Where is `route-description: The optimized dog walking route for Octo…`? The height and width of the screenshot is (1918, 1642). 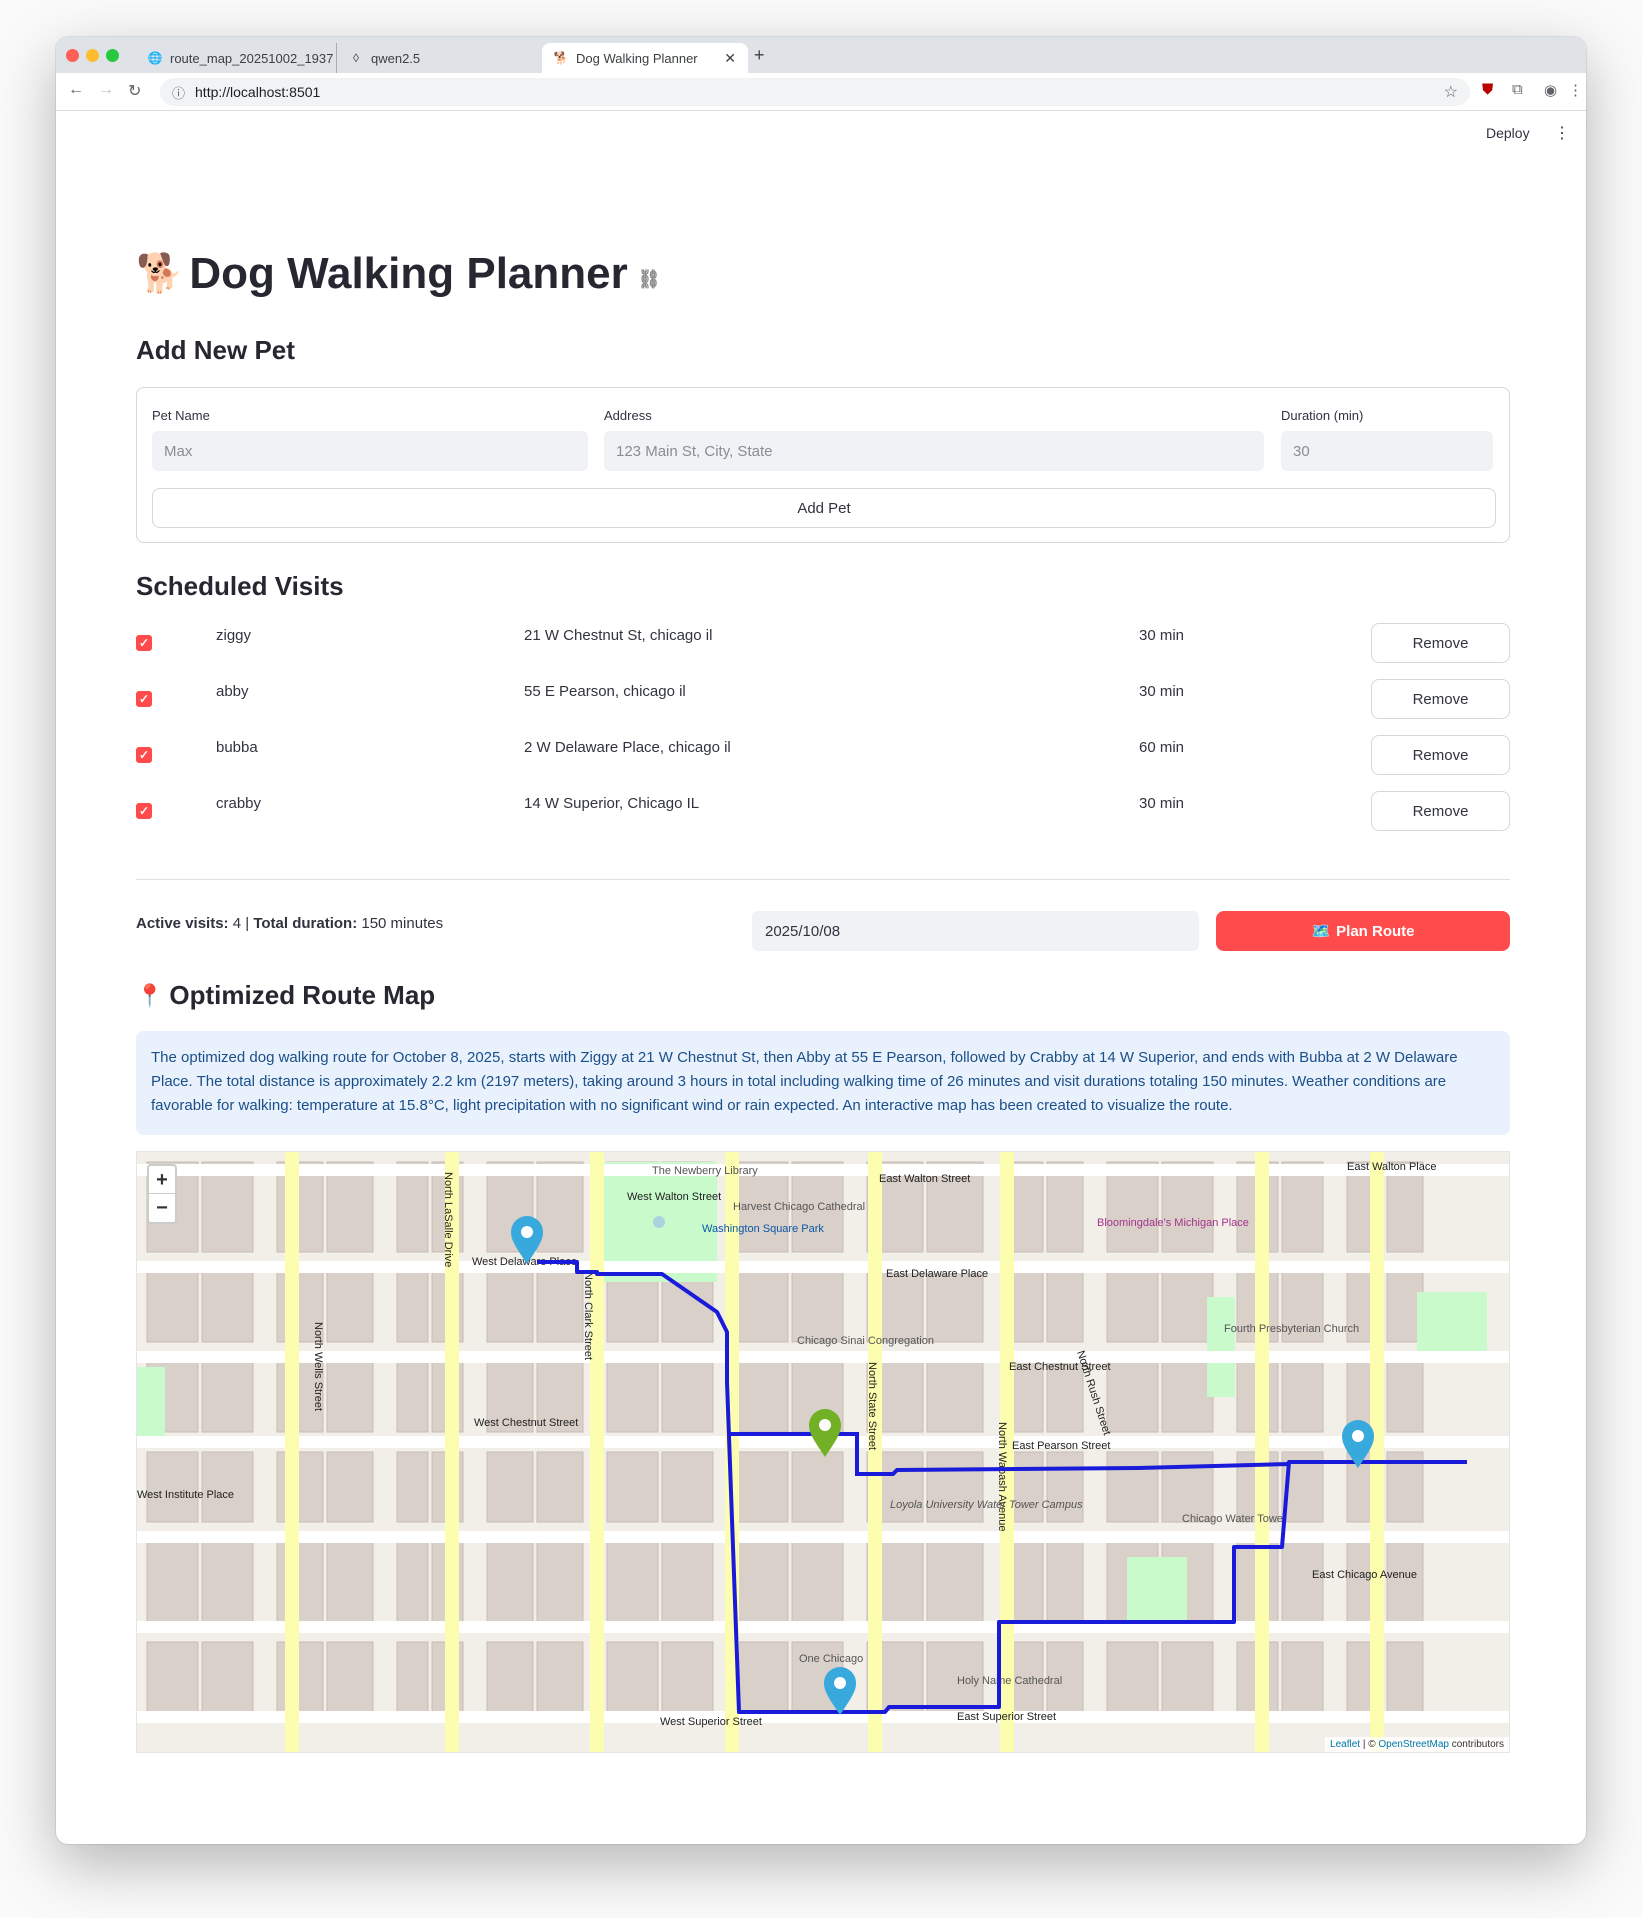
route-description: The optimized dog walking route for Octo… is located at coordinates (823, 1083).